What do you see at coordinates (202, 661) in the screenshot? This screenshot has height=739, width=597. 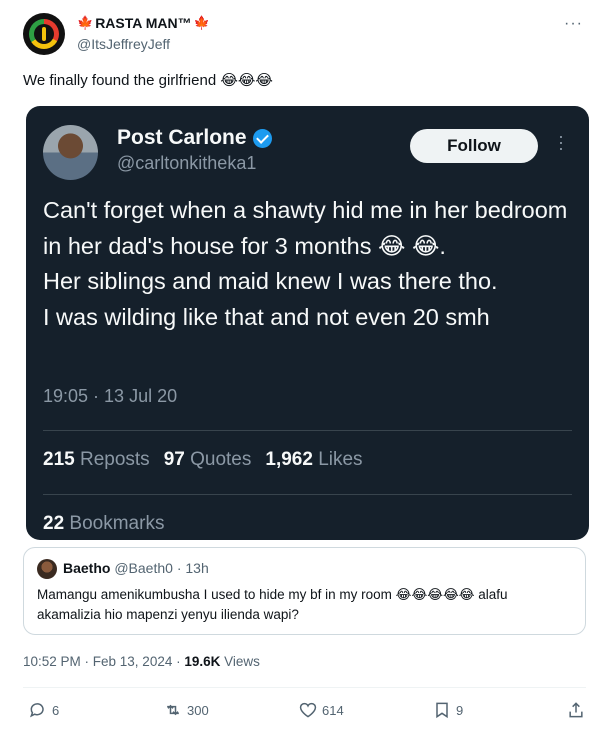 I see `views-count: 19.6K` at bounding box center [202, 661].